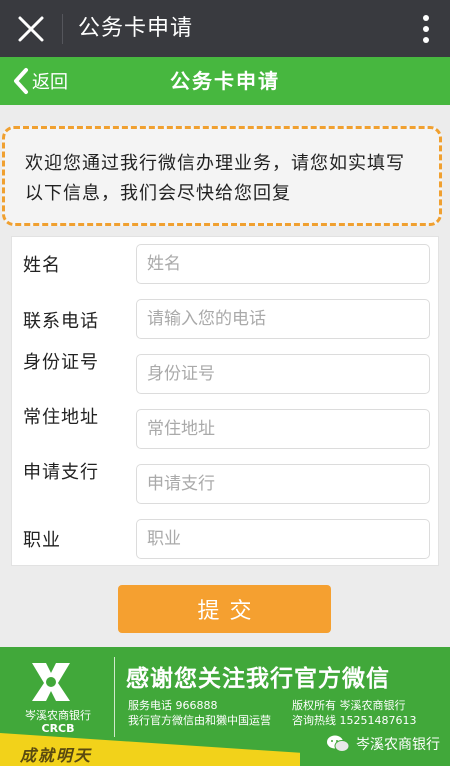 The height and width of the screenshot is (766, 450). What do you see at coordinates (224, 609) in the screenshot?
I see `submit-button: 提交` at bounding box center [224, 609].